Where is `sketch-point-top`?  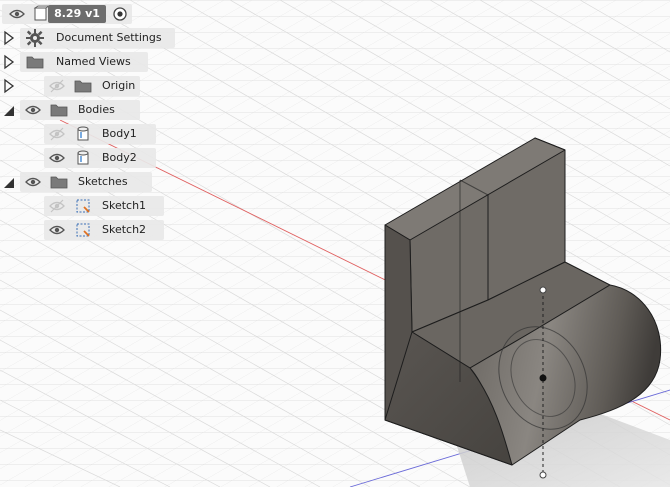
sketch-point-top is located at coordinates (543, 290).